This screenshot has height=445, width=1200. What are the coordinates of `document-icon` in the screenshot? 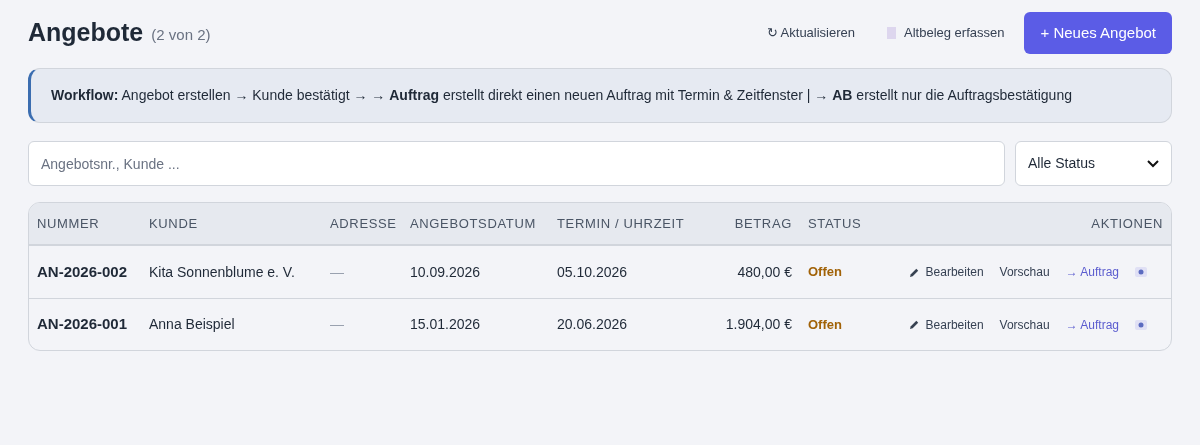 It's located at (892, 33).